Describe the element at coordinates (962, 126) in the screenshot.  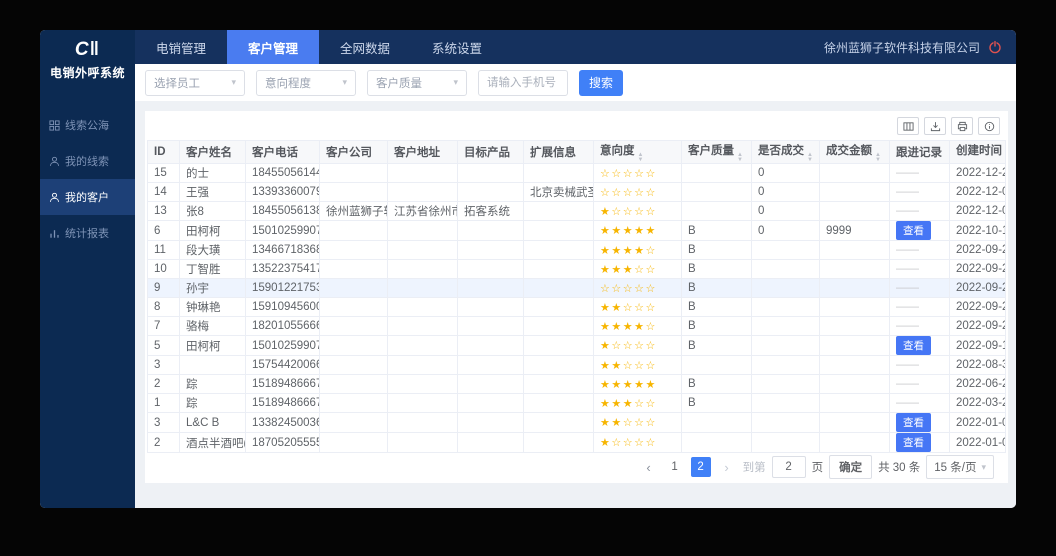
I see `print-icon` at that location.